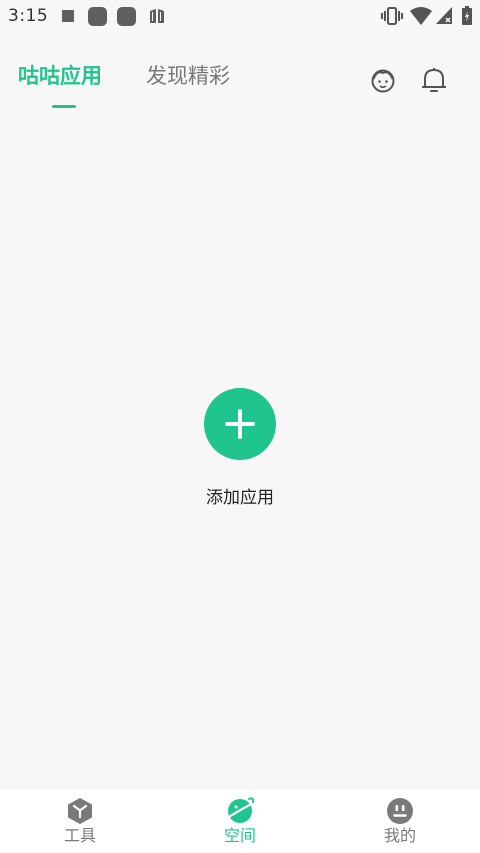 This screenshot has height=853, width=480. Describe the element at coordinates (383, 80) in the screenshot. I see `face-icon` at that location.